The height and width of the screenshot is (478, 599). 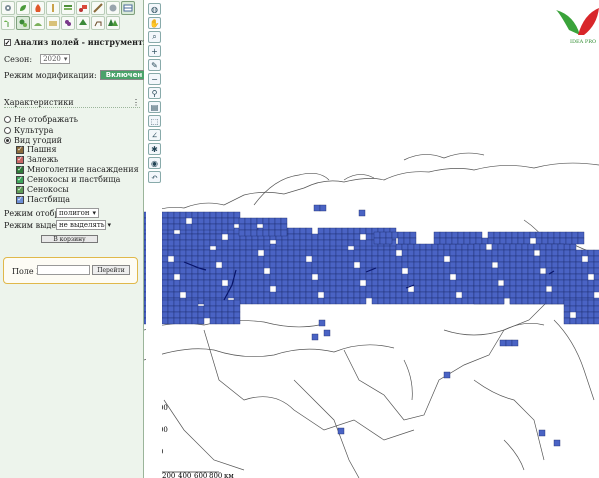 I want to click on zoom-region-icon: ⌕, so click(x=154, y=37).